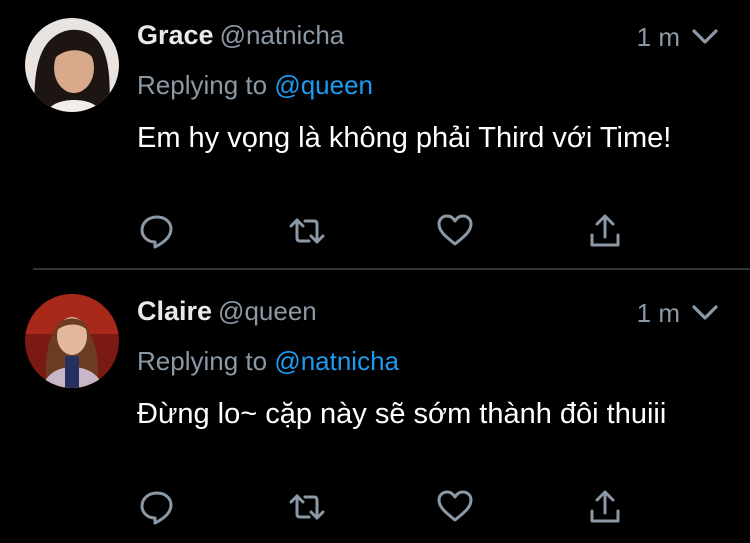  What do you see at coordinates (428, 38) in the screenshot?
I see `tweet-header: Grace @natnicha 1 m` at bounding box center [428, 38].